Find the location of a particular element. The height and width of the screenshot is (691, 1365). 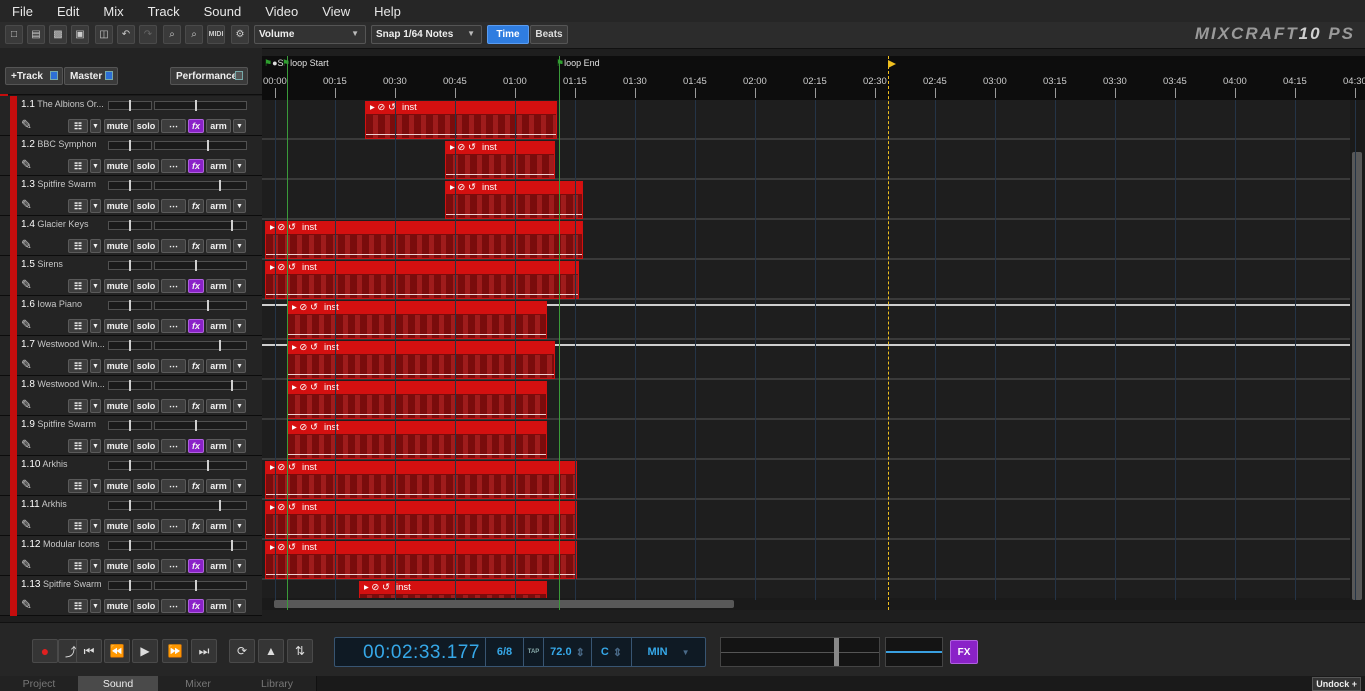

go-to-end-icon: ⏭ is located at coordinates (204, 651).